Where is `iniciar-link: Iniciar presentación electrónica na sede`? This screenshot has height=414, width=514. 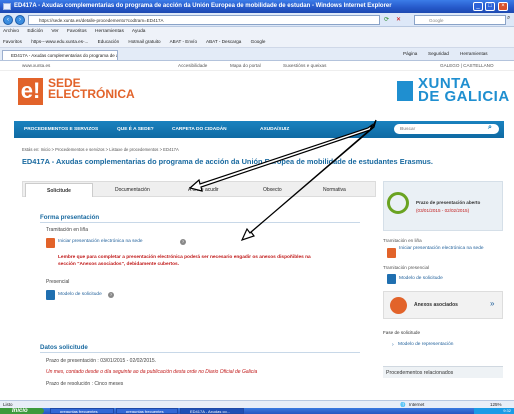
iniciar-link: Iniciar presentación electrónica na sede is located at coordinates (100, 241).